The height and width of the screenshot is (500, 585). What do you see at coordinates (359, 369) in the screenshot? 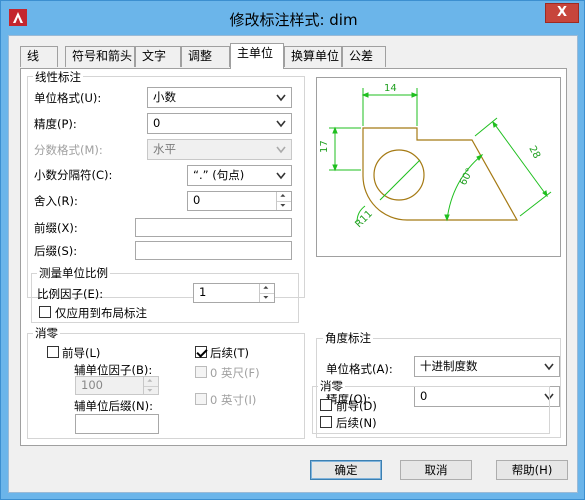
I see `angular-unit-format-label: 单位格式(A):` at bounding box center [359, 369].